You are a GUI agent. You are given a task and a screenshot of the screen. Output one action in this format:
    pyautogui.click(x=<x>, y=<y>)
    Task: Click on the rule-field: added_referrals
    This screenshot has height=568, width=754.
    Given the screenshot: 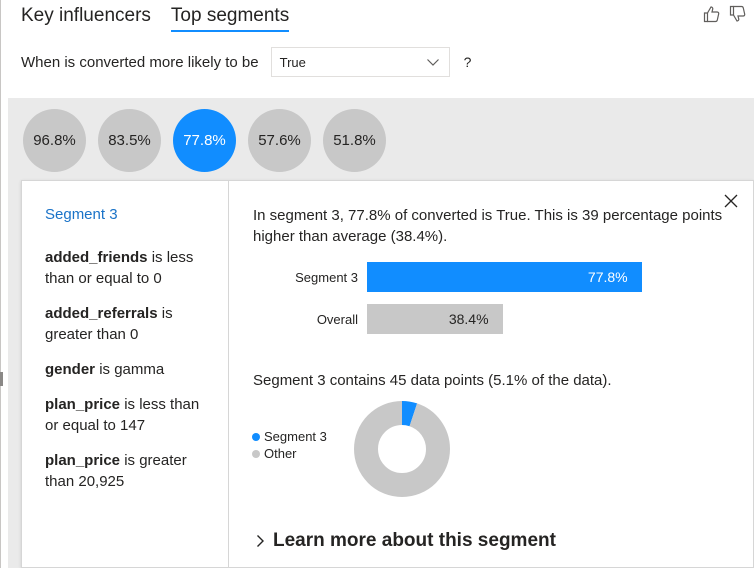 What is the action you would take?
    pyautogui.click(x=101, y=313)
    